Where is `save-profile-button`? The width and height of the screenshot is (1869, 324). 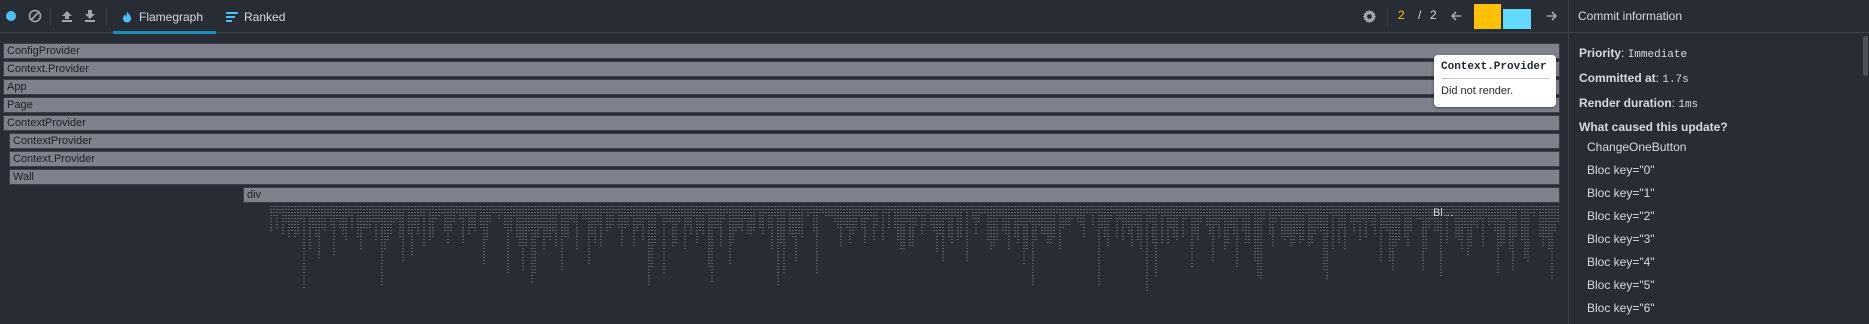
save-profile-button is located at coordinates (90, 16).